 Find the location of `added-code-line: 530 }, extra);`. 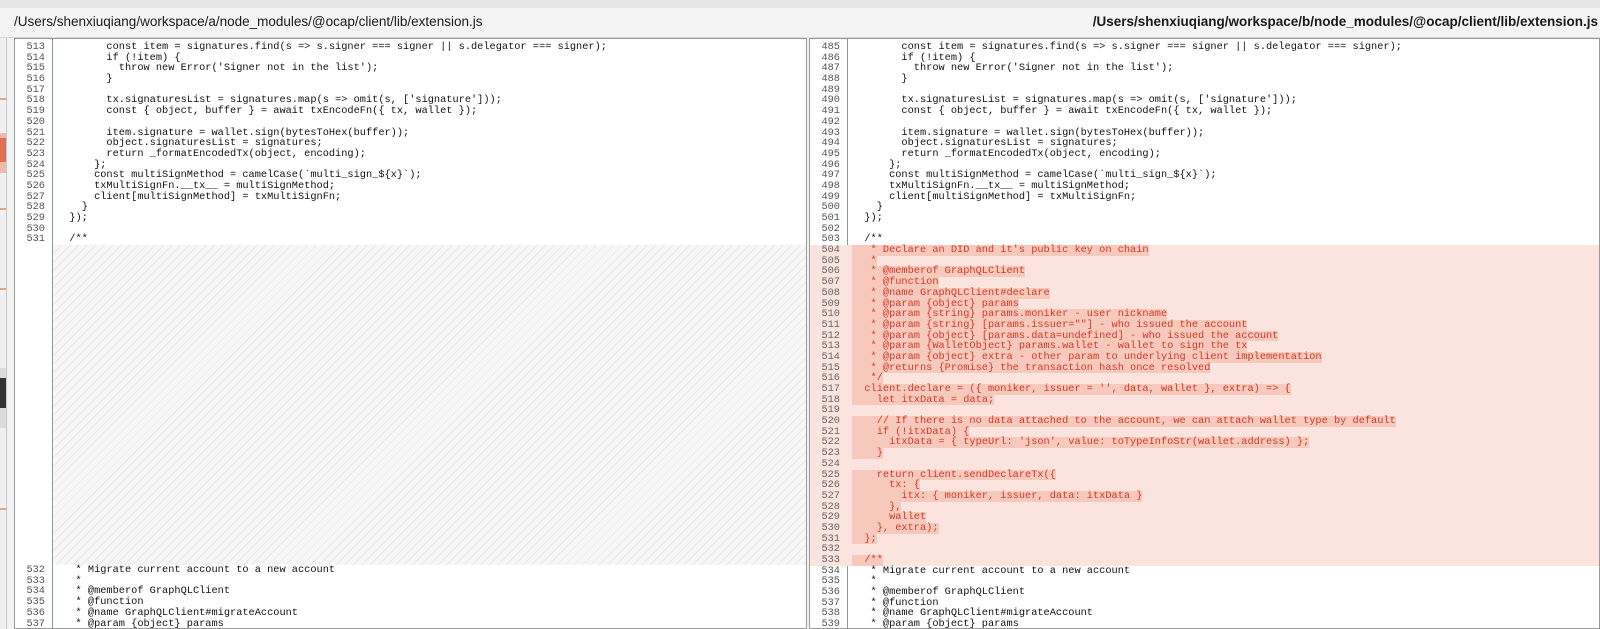

added-code-line: 530 }, extra); is located at coordinates (1204, 528).